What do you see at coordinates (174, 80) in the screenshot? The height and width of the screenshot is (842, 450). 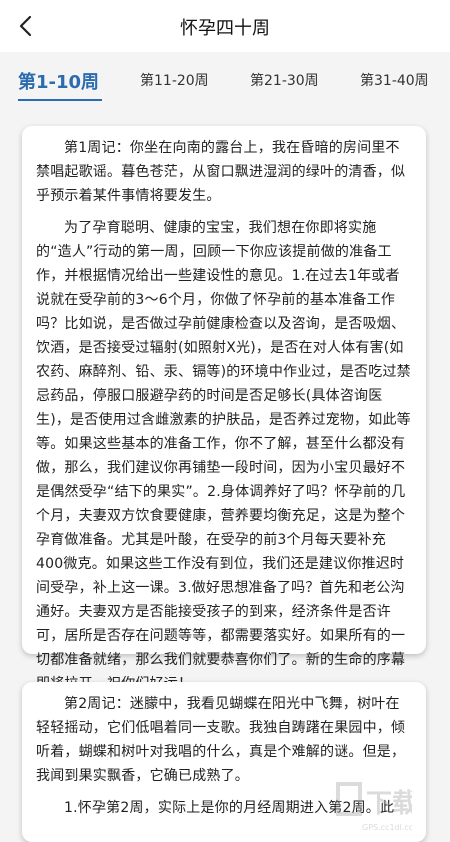 I see `tab-weeks-11-20: 第11-20周` at bounding box center [174, 80].